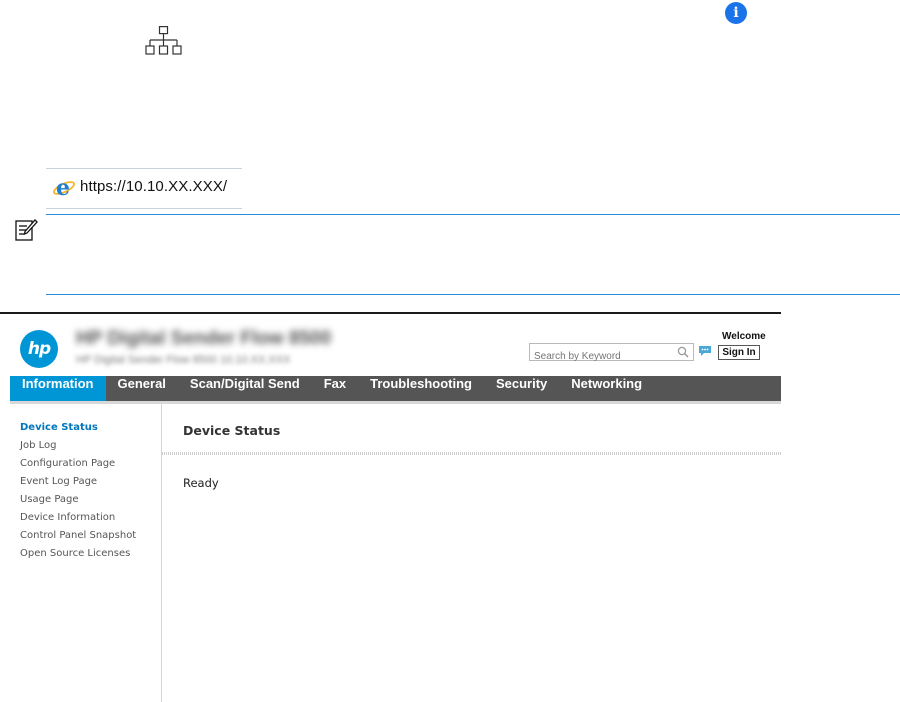 Image resolution: width=900 pixels, height=702 pixels. I want to click on info-icon: i, so click(736, 13).